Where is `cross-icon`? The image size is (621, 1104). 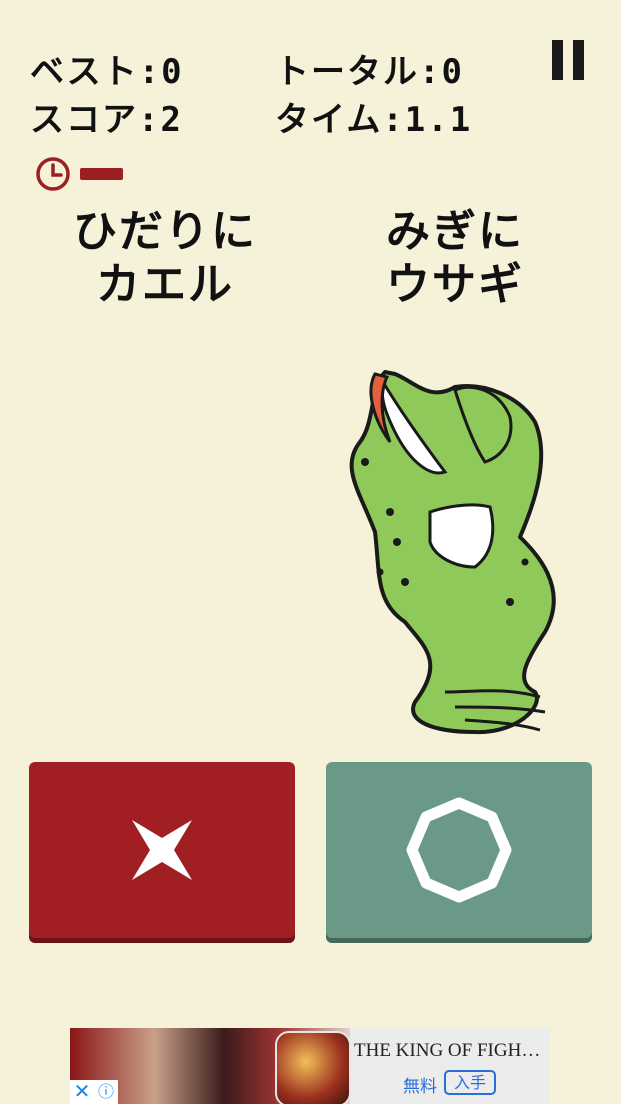 cross-icon is located at coordinates (162, 850).